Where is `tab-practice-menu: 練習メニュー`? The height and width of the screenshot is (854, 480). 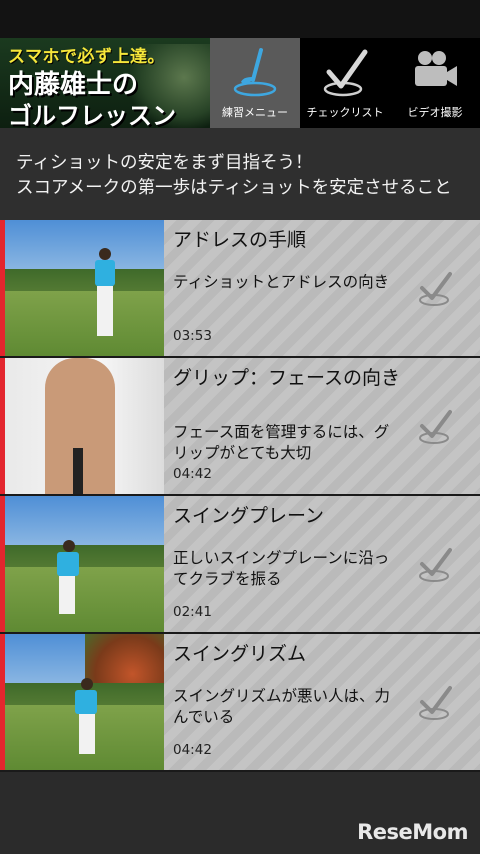
tab-practice-menu: 練習メニュー is located at coordinates (255, 83).